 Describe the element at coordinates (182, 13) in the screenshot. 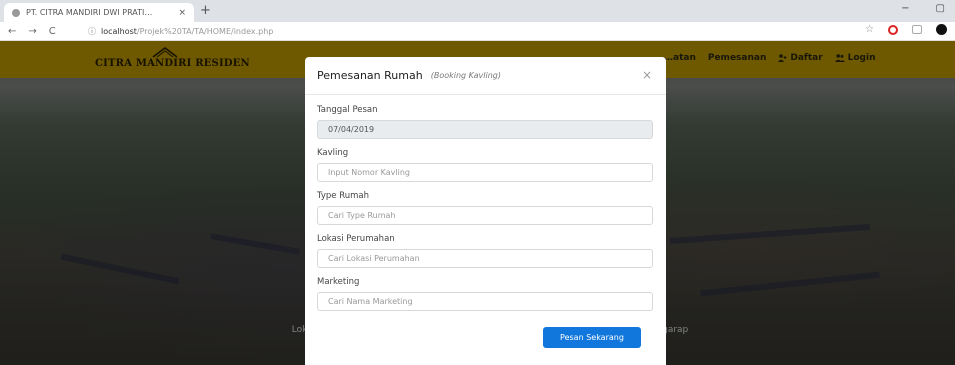

I see `tab-close-icon: ×` at that location.